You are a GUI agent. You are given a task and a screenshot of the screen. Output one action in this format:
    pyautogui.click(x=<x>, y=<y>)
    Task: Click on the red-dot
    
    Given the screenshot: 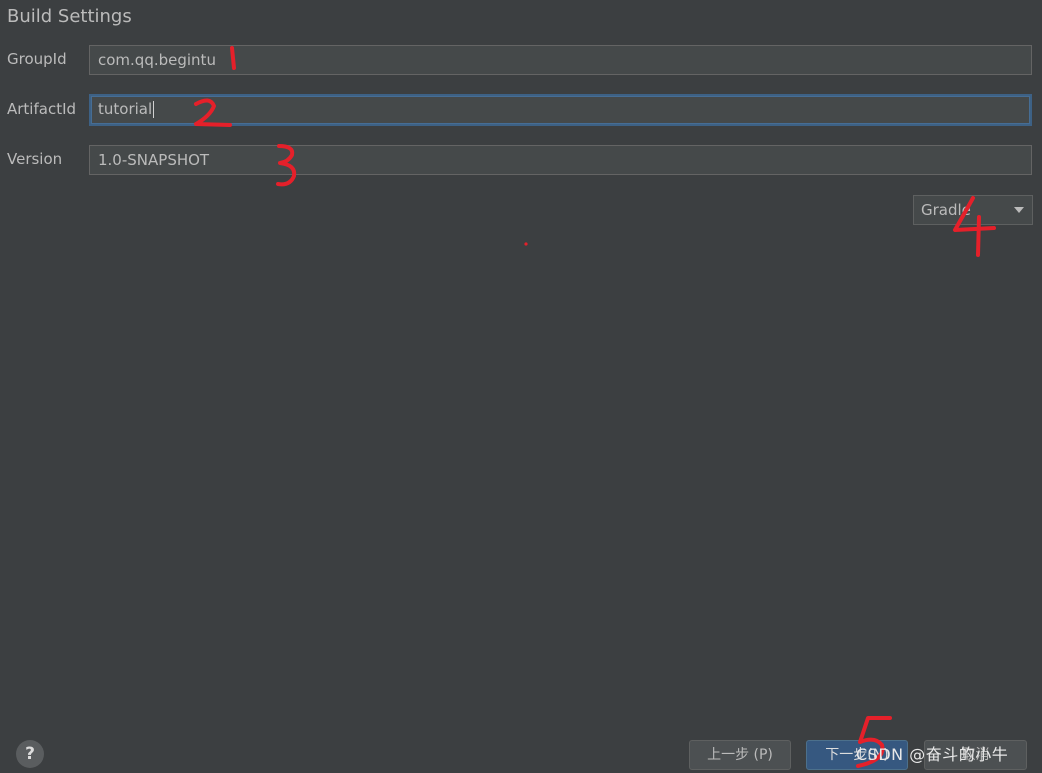 What is the action you would take?
    pyautogui.click(x=526, y=244)
    